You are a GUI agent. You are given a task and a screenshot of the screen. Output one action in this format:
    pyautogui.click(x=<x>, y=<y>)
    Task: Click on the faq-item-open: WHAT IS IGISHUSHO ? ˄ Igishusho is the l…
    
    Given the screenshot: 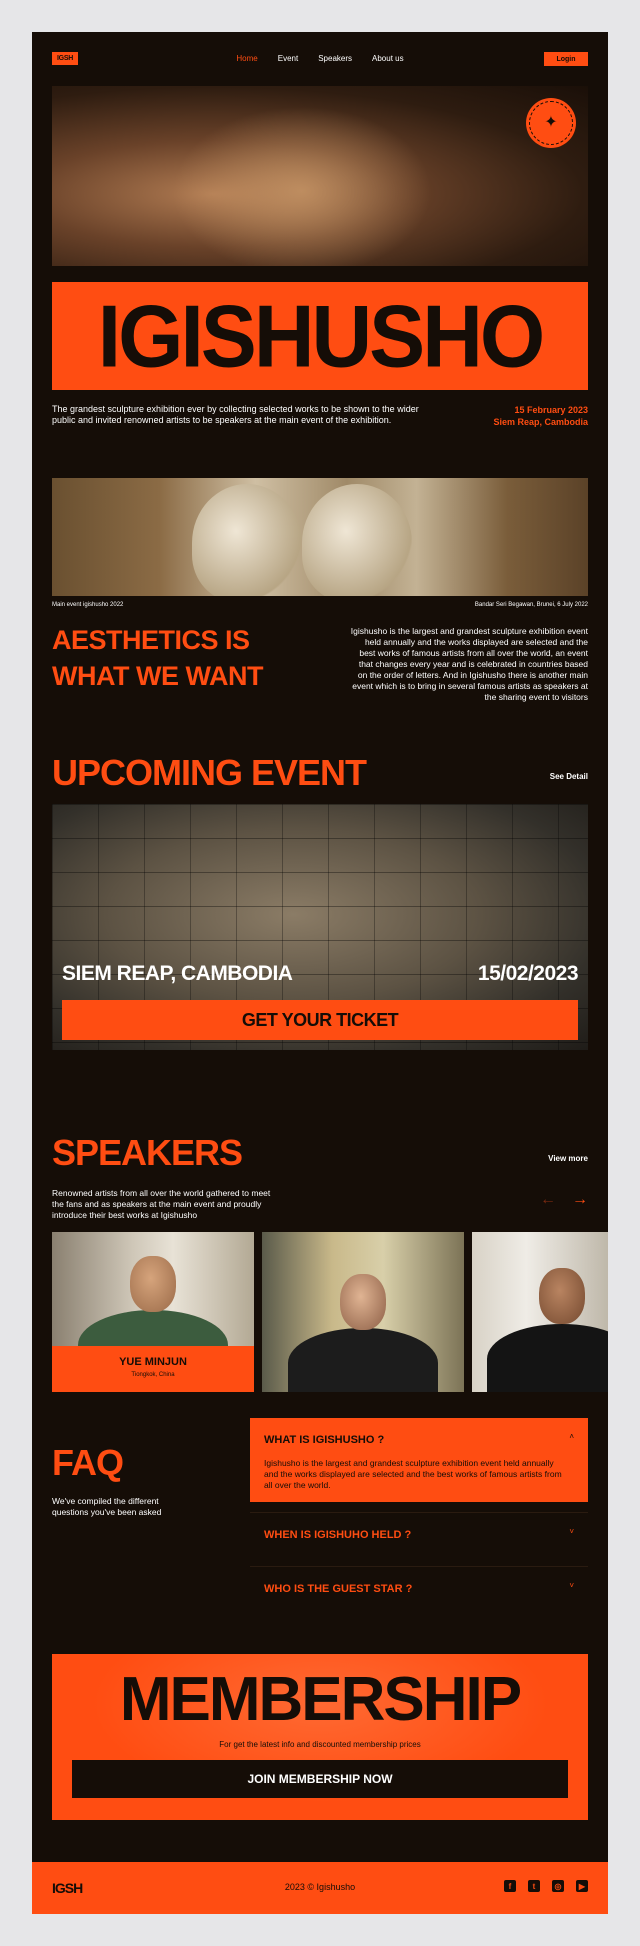 What is the action you would take?
    pyautogui.click(x=419, y=1460)
    